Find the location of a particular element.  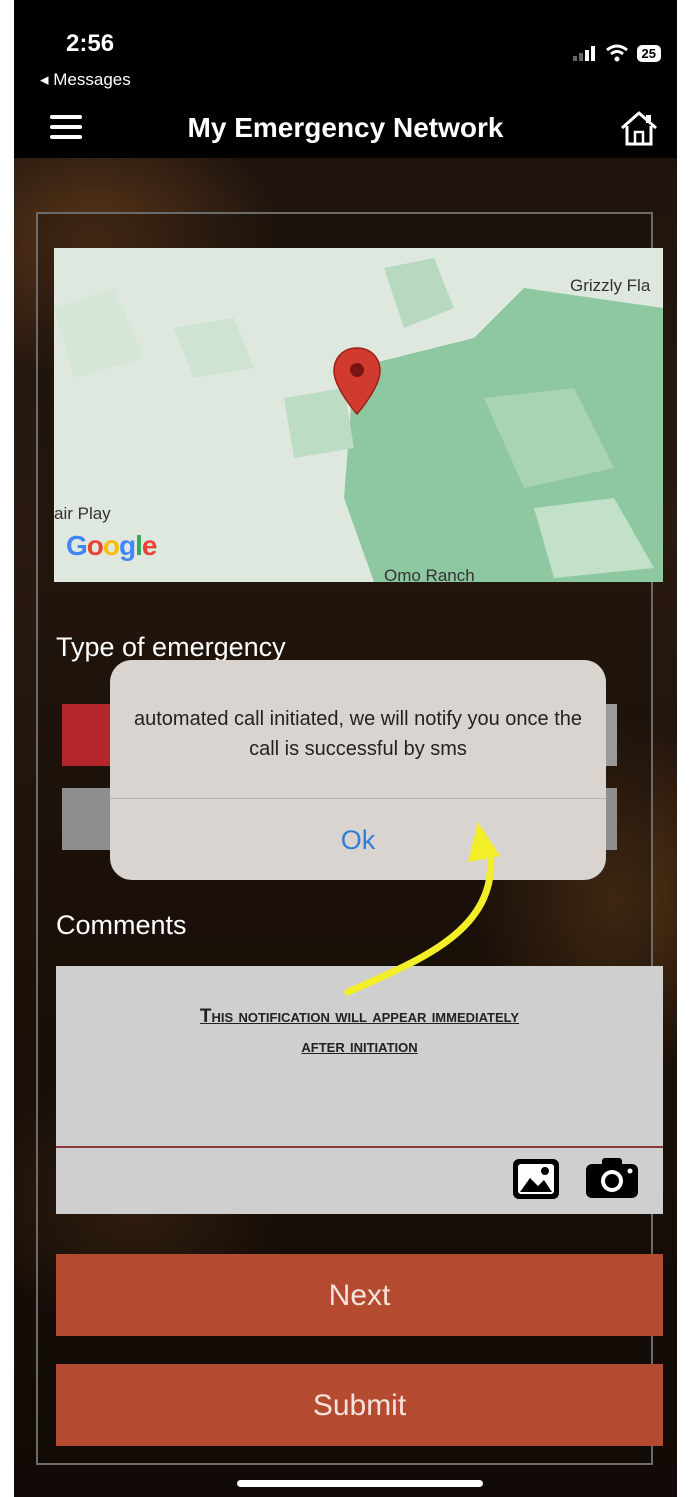

map-label: Grizzly Fla is located at coordinates (610, 285).